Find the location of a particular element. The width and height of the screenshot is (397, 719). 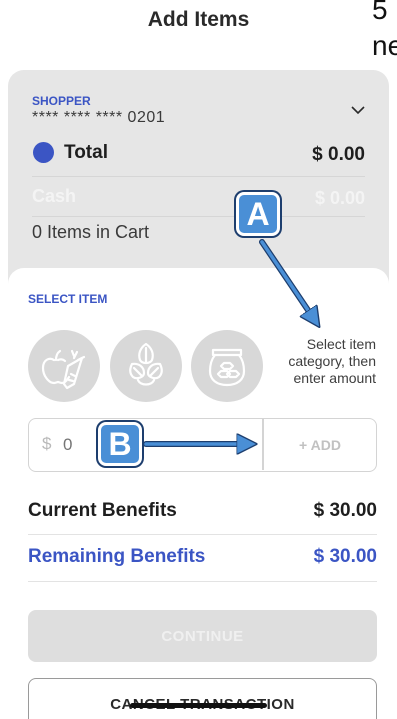

add-button: + ADD is located at coordinates (320, 444).